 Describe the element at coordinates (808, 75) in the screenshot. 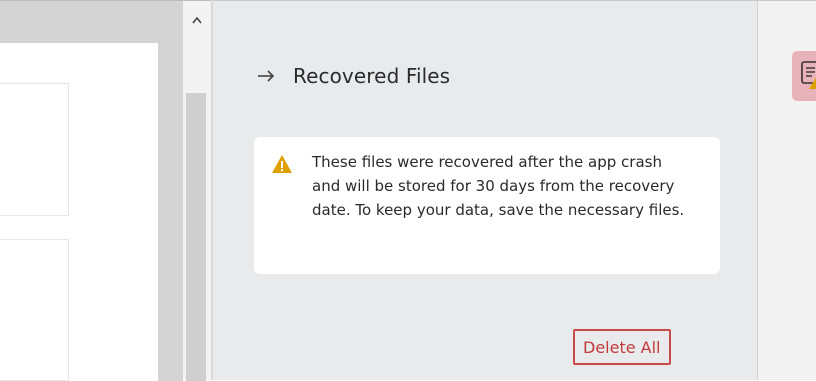

I see `document-warning-icon` at that location.